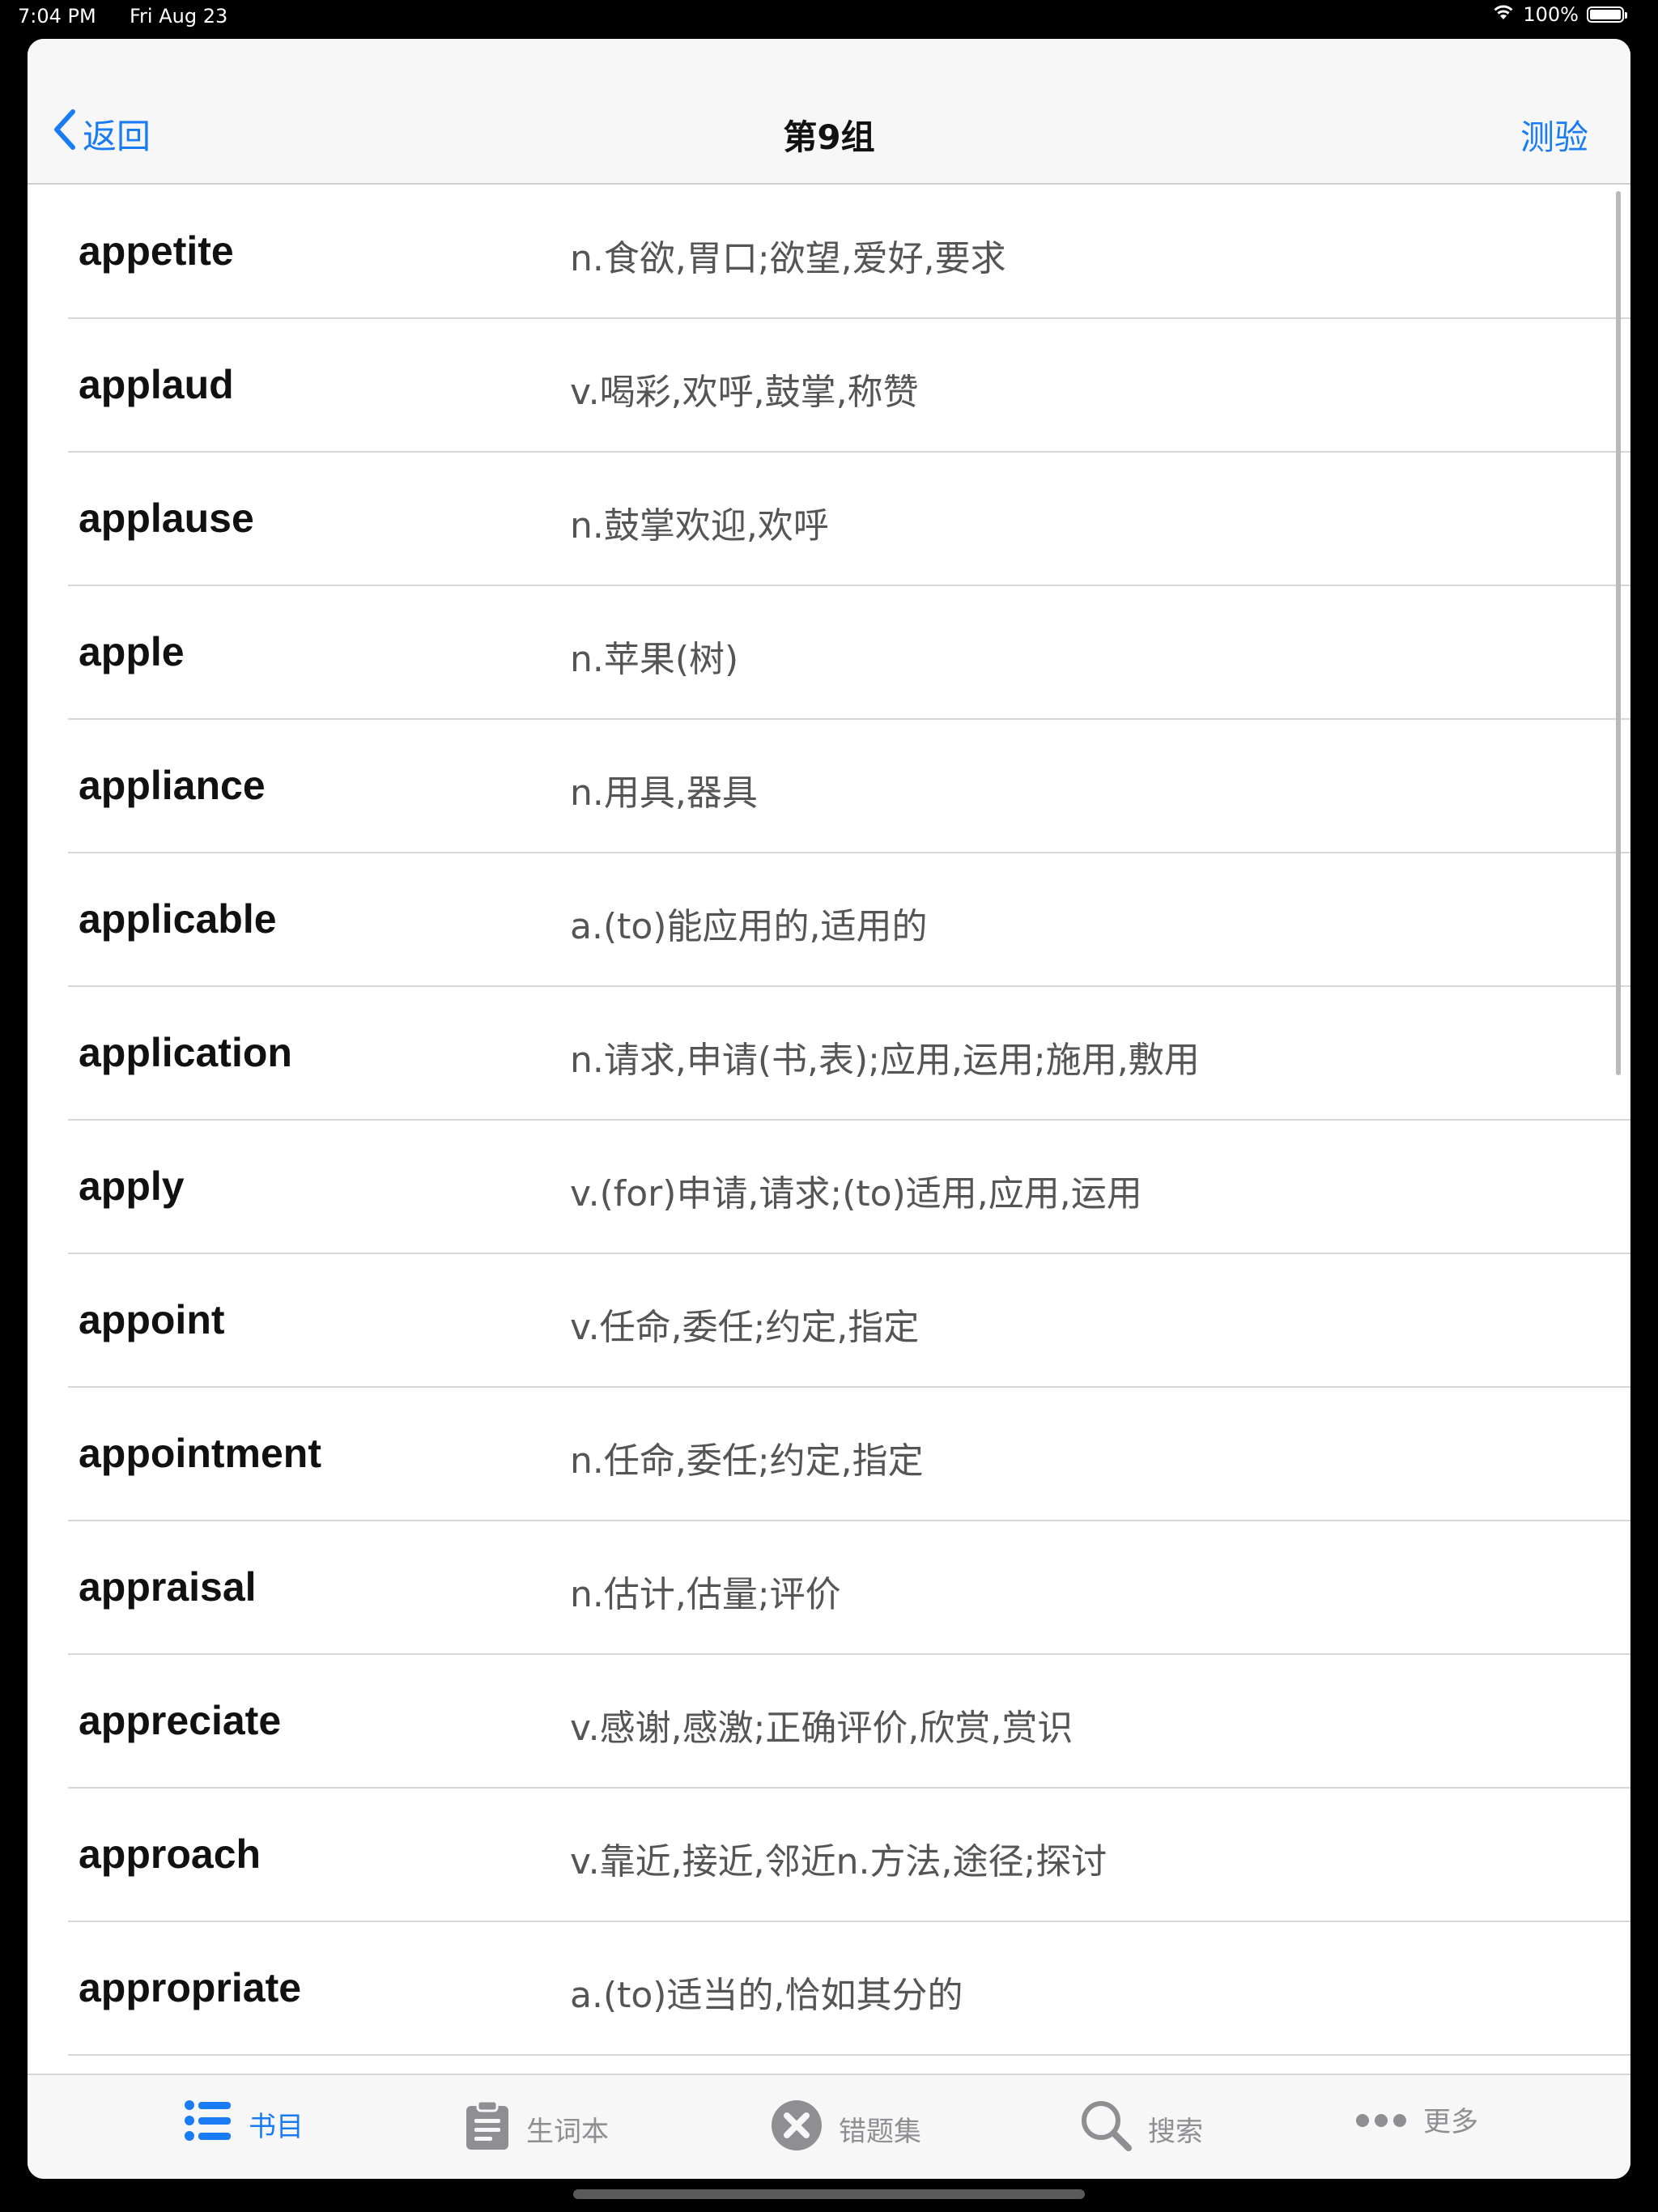  I want to click on word-meaning: n.苹果(树), so click(654, 660).